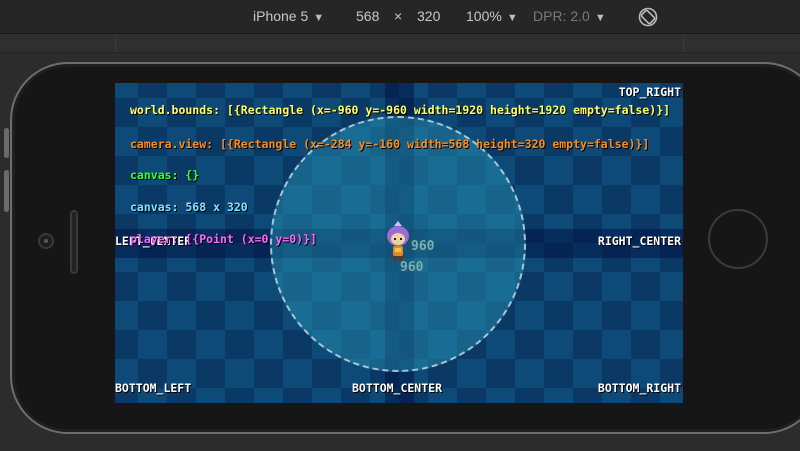  Describe the element at coordinates (400, 43) in the screenshot. I see `ruler` at that location.